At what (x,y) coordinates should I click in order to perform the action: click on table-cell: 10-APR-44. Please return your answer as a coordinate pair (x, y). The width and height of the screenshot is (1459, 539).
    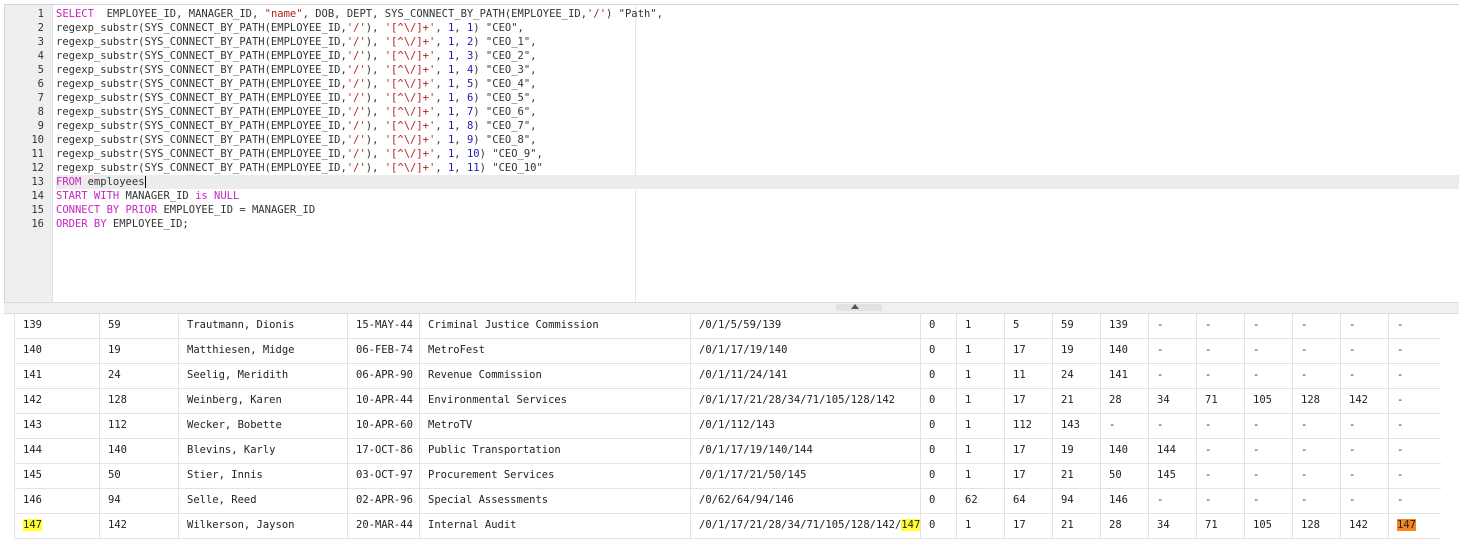
    Looking at the image, I should click on (383, 400).